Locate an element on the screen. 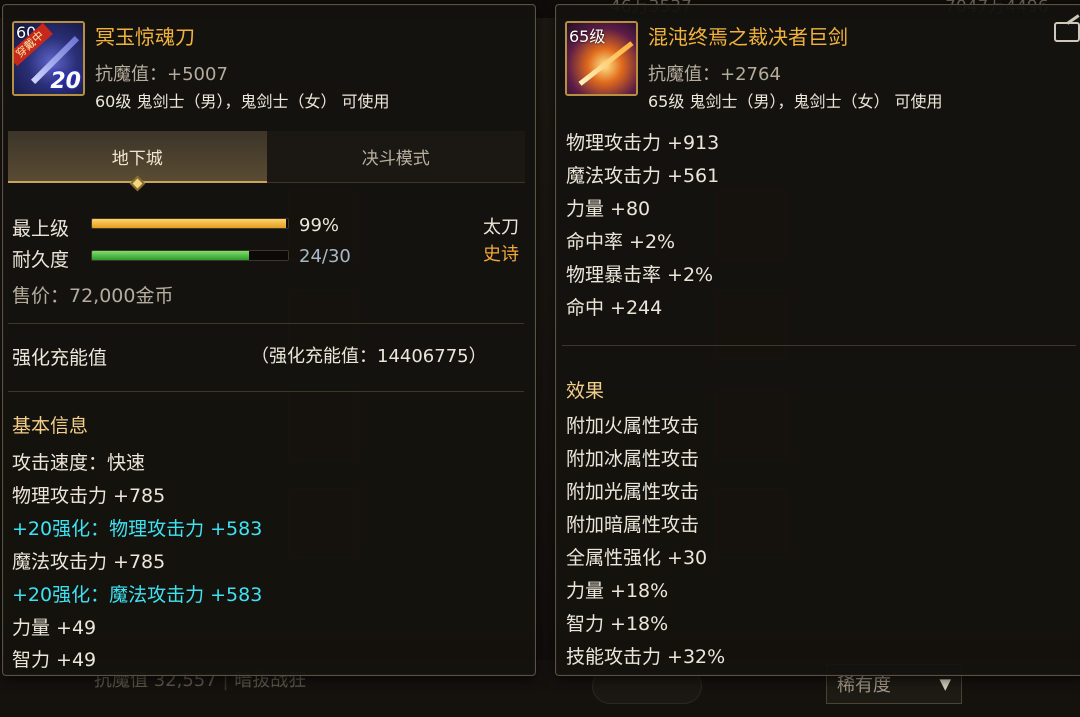 This screenshot has width=1080, height=717. item-resist: 抗魔值：+5007 is located at coordinates (161, 74).